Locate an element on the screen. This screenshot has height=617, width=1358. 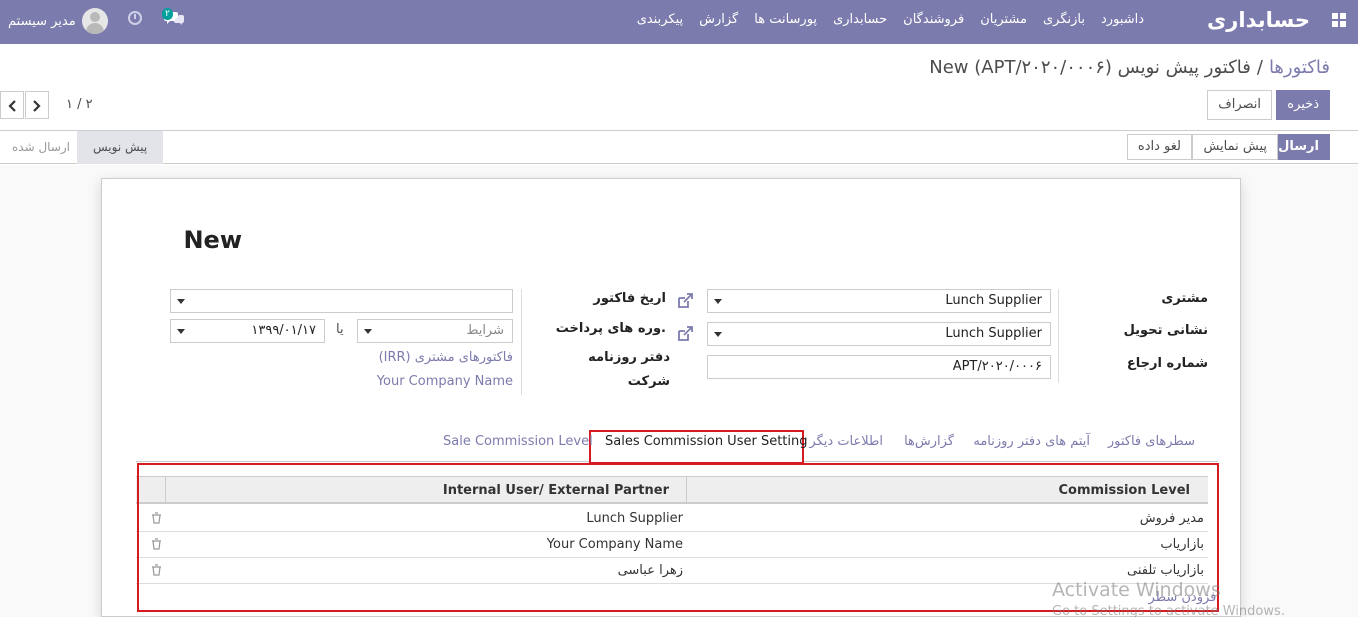
company-label: شرکت is located at coordinates (648, 381).